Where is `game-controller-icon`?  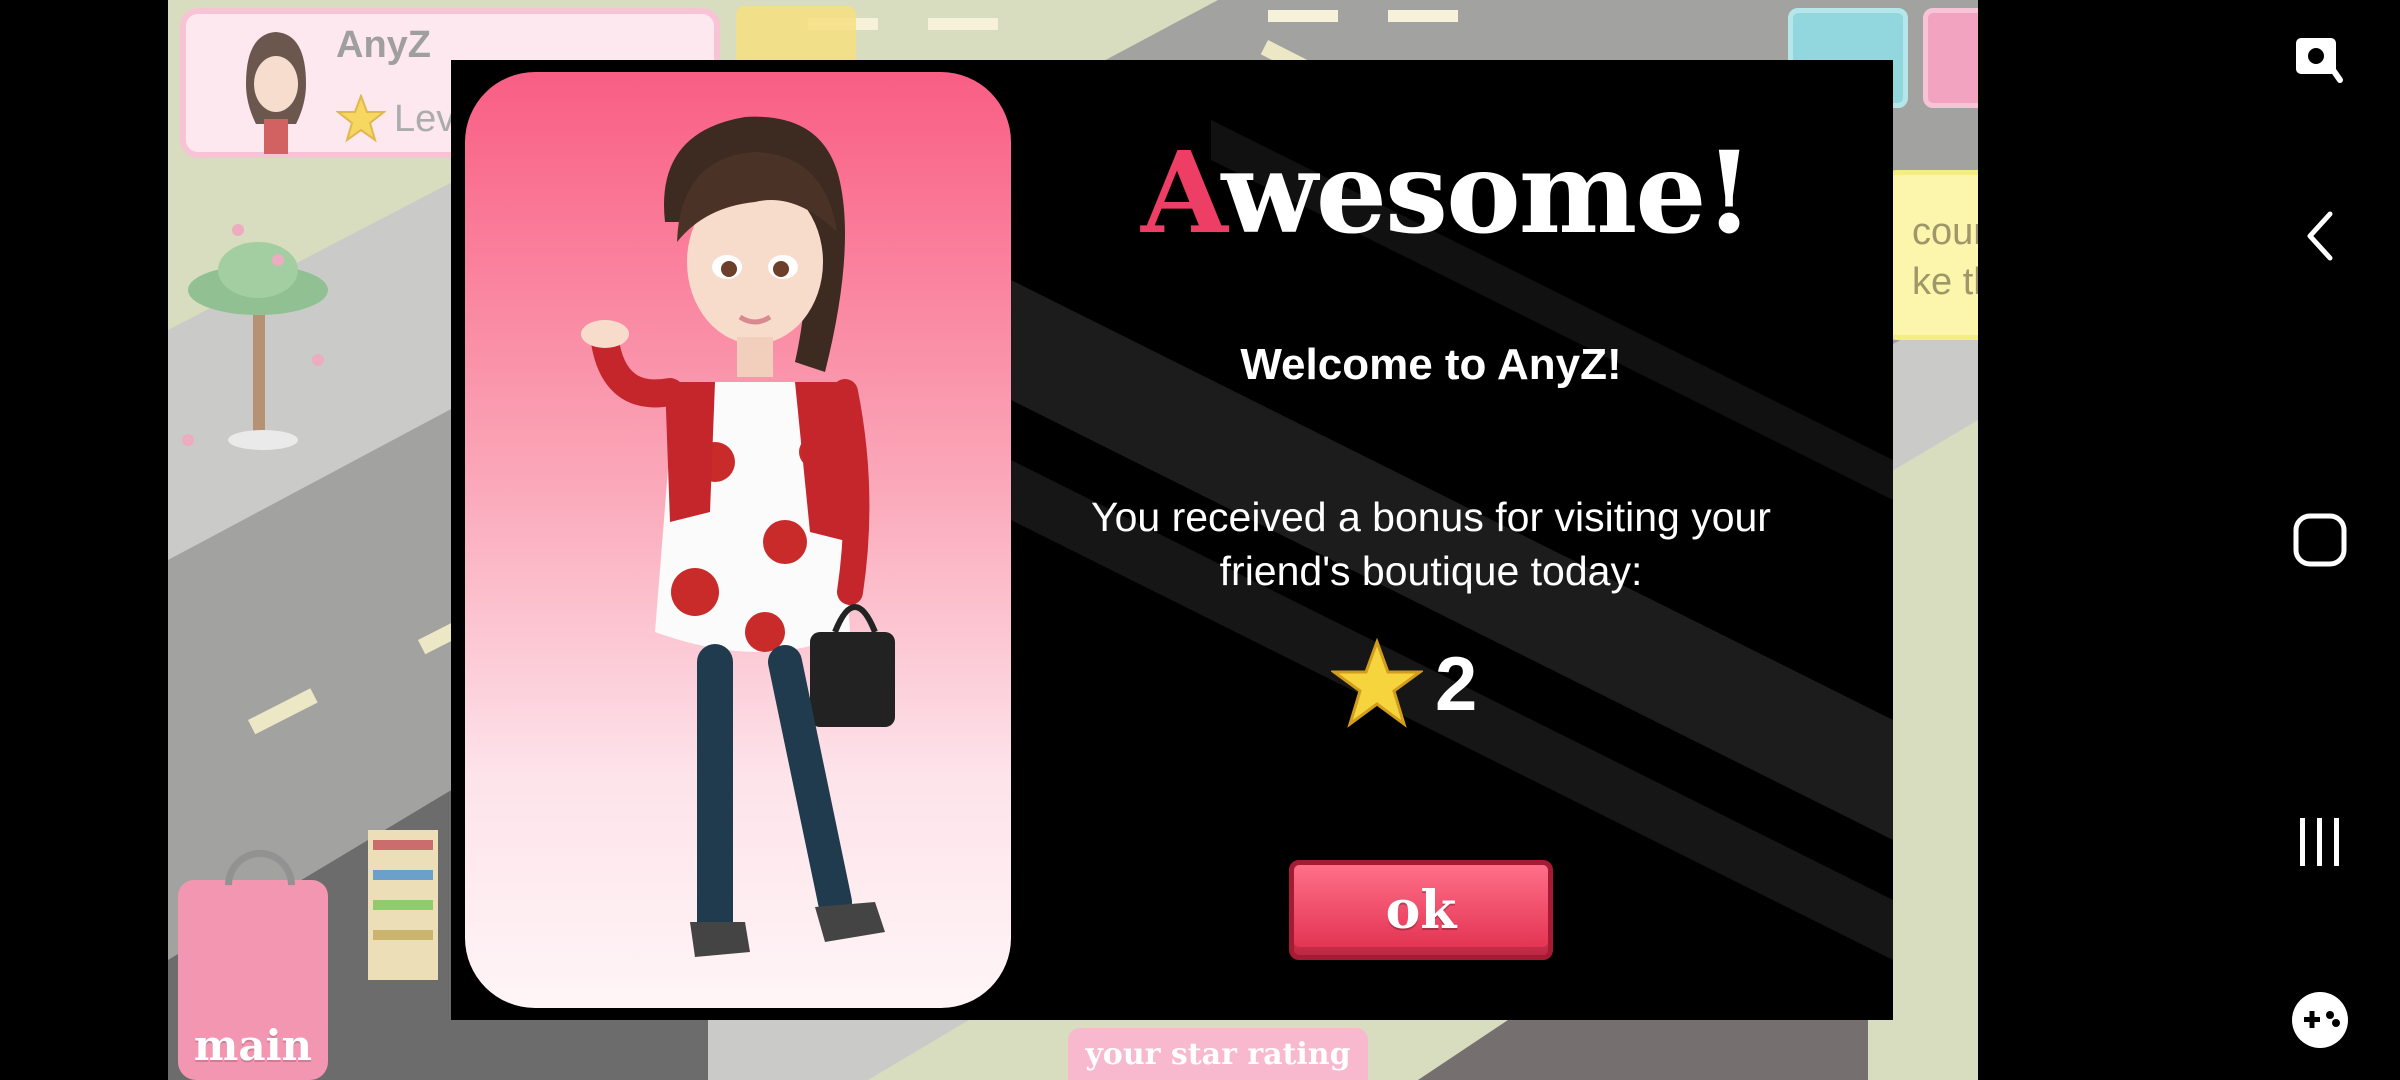 game-controller-icon is located at coordinates (2320, 1020).